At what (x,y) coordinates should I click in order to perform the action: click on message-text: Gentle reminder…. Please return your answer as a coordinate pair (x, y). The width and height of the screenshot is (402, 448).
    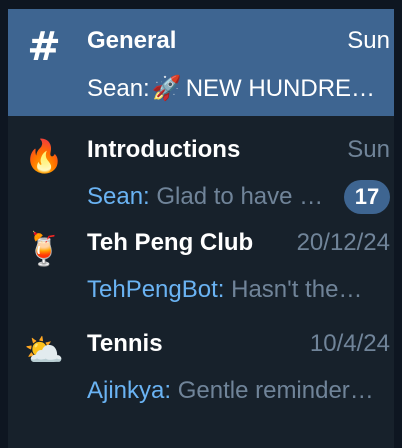
    Looking at the image, I should click on (275, 390).